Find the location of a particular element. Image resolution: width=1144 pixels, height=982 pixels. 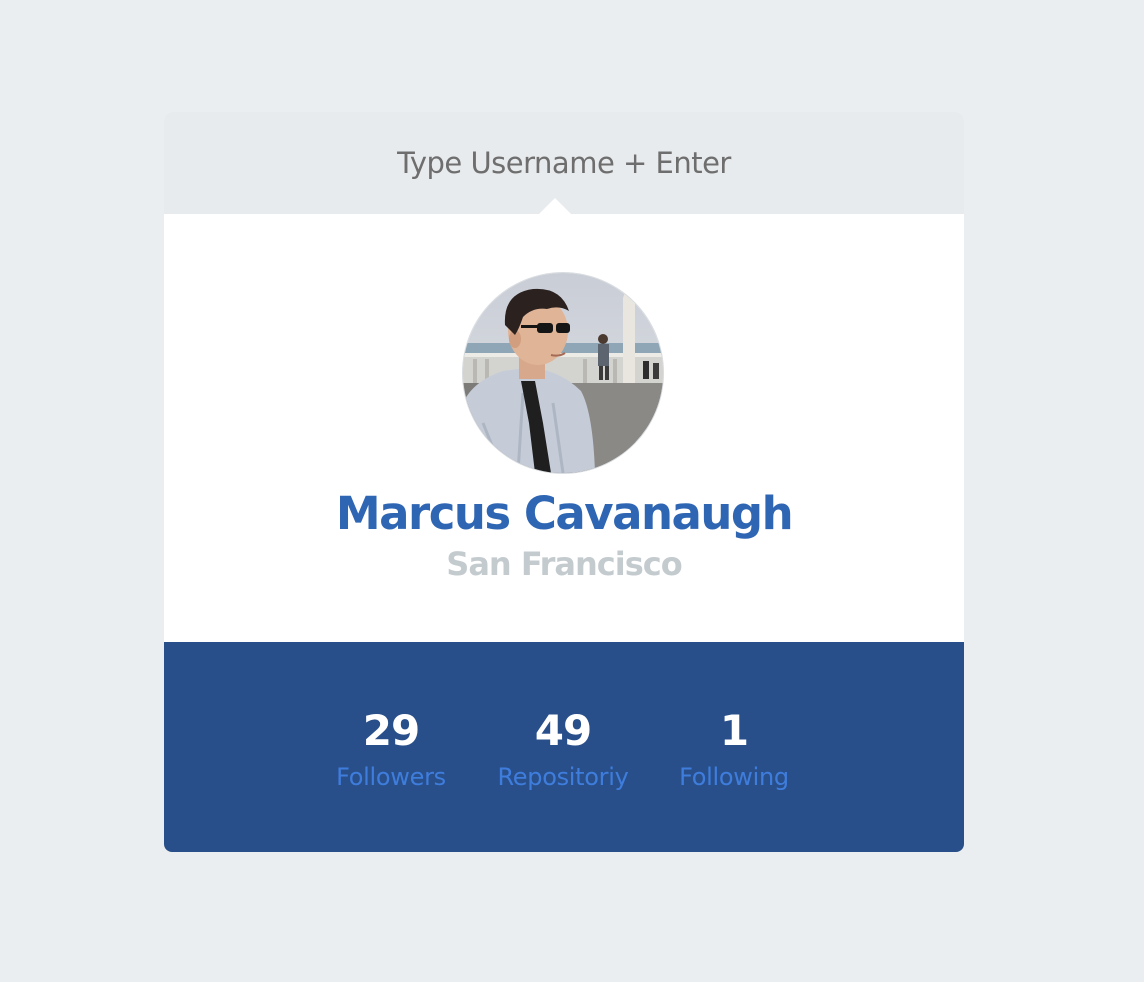

profile-location: San Francisco is located at coordinates (564, 564).